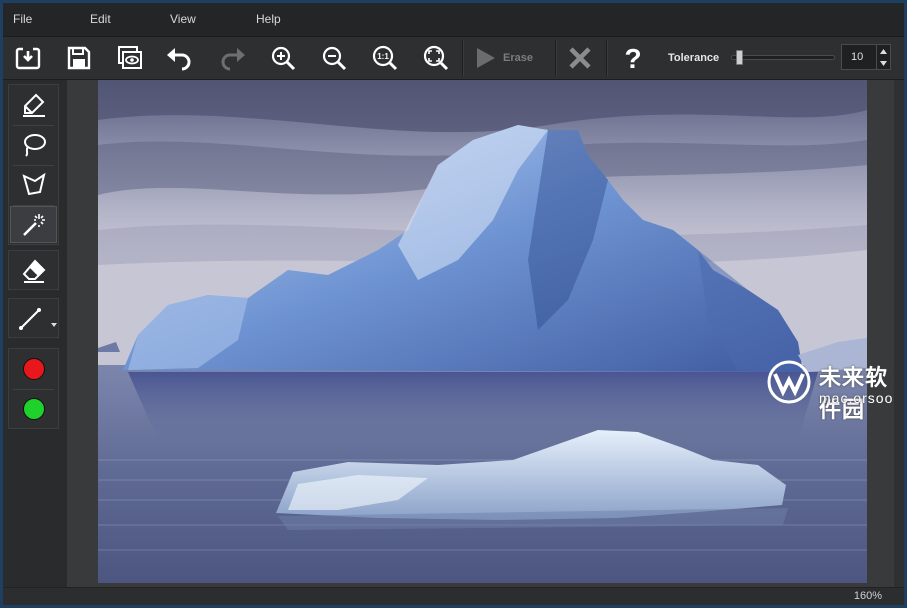  I want to click on help-glyph: ?, so click(632, 58).